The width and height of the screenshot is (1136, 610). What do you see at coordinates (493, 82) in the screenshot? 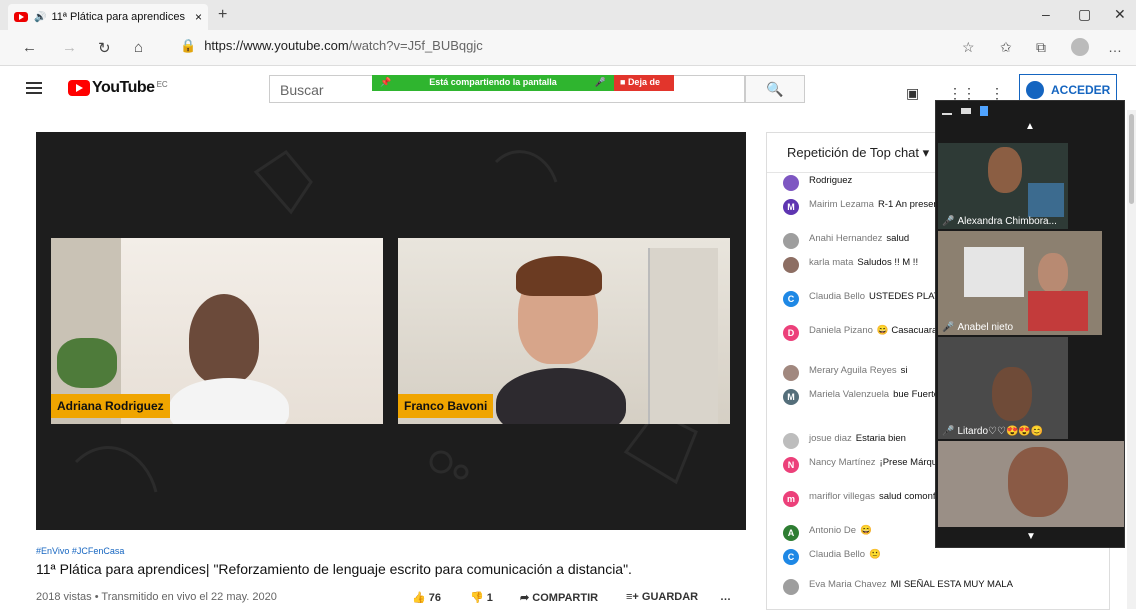
I see `sharing-text: Está compartiendo la pantalla` at bounding box center [493, 82].